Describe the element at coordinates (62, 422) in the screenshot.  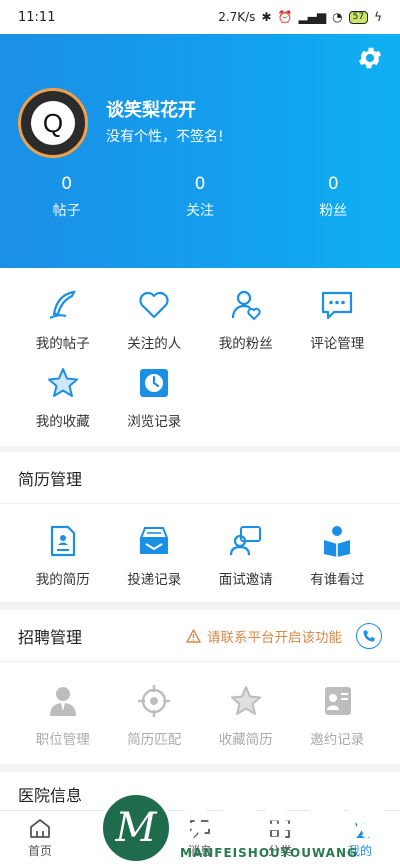
I see `menu-label: 我的收藏` at that location.